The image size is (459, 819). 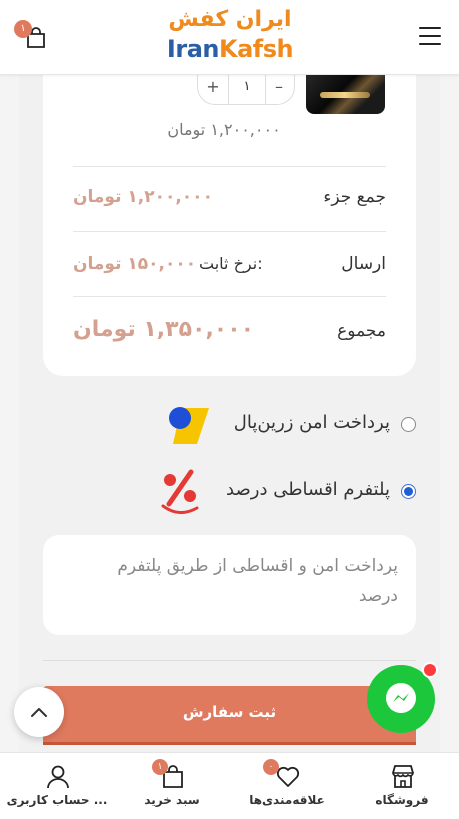 I want to click on decrease-quantity-button: –, so click(x=279, y=87).